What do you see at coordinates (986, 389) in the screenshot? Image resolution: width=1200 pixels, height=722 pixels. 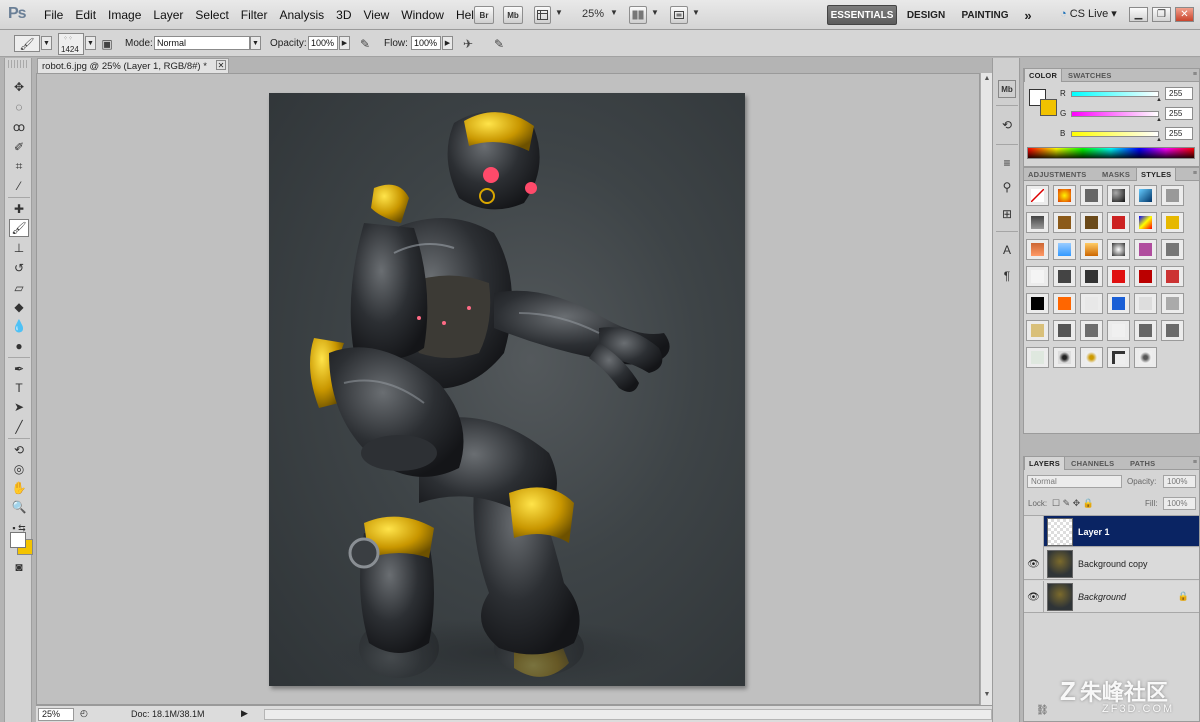 I see `vertical-scrollbar: ▲ ▼` at bounding box center [986, 389].